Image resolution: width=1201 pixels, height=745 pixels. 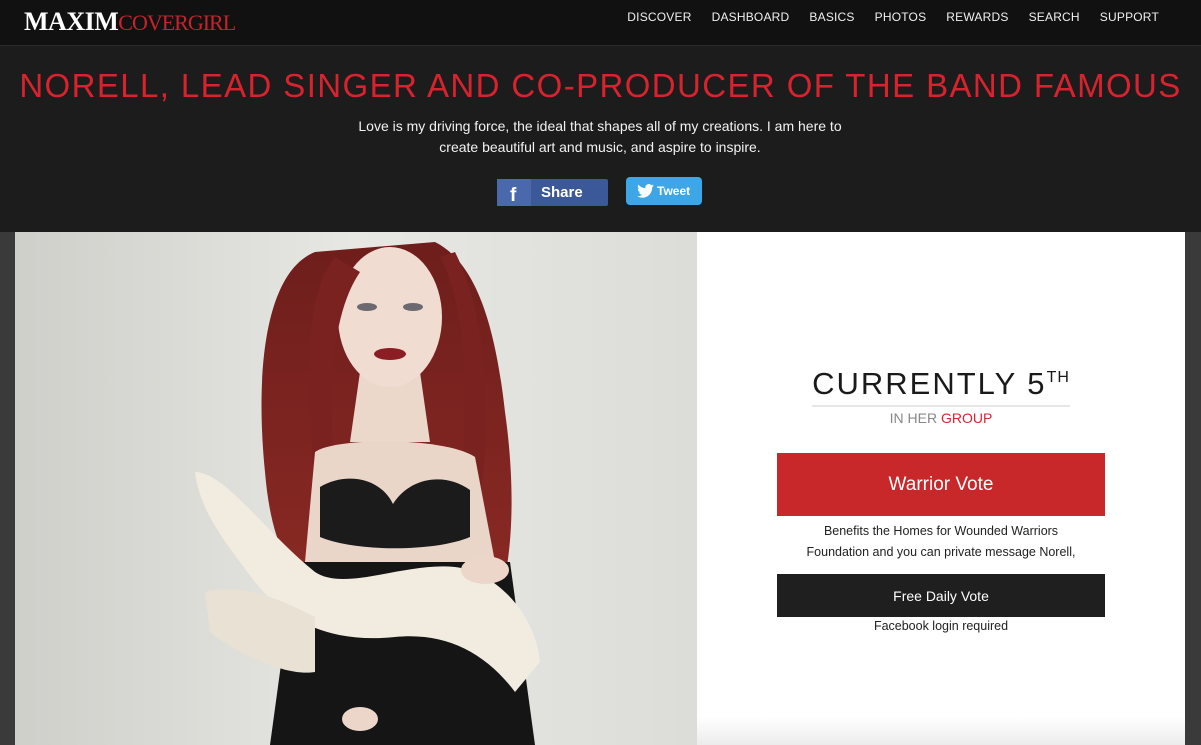 I want to click on group-line: IN HER GROUP, so click(x=941, y=418).